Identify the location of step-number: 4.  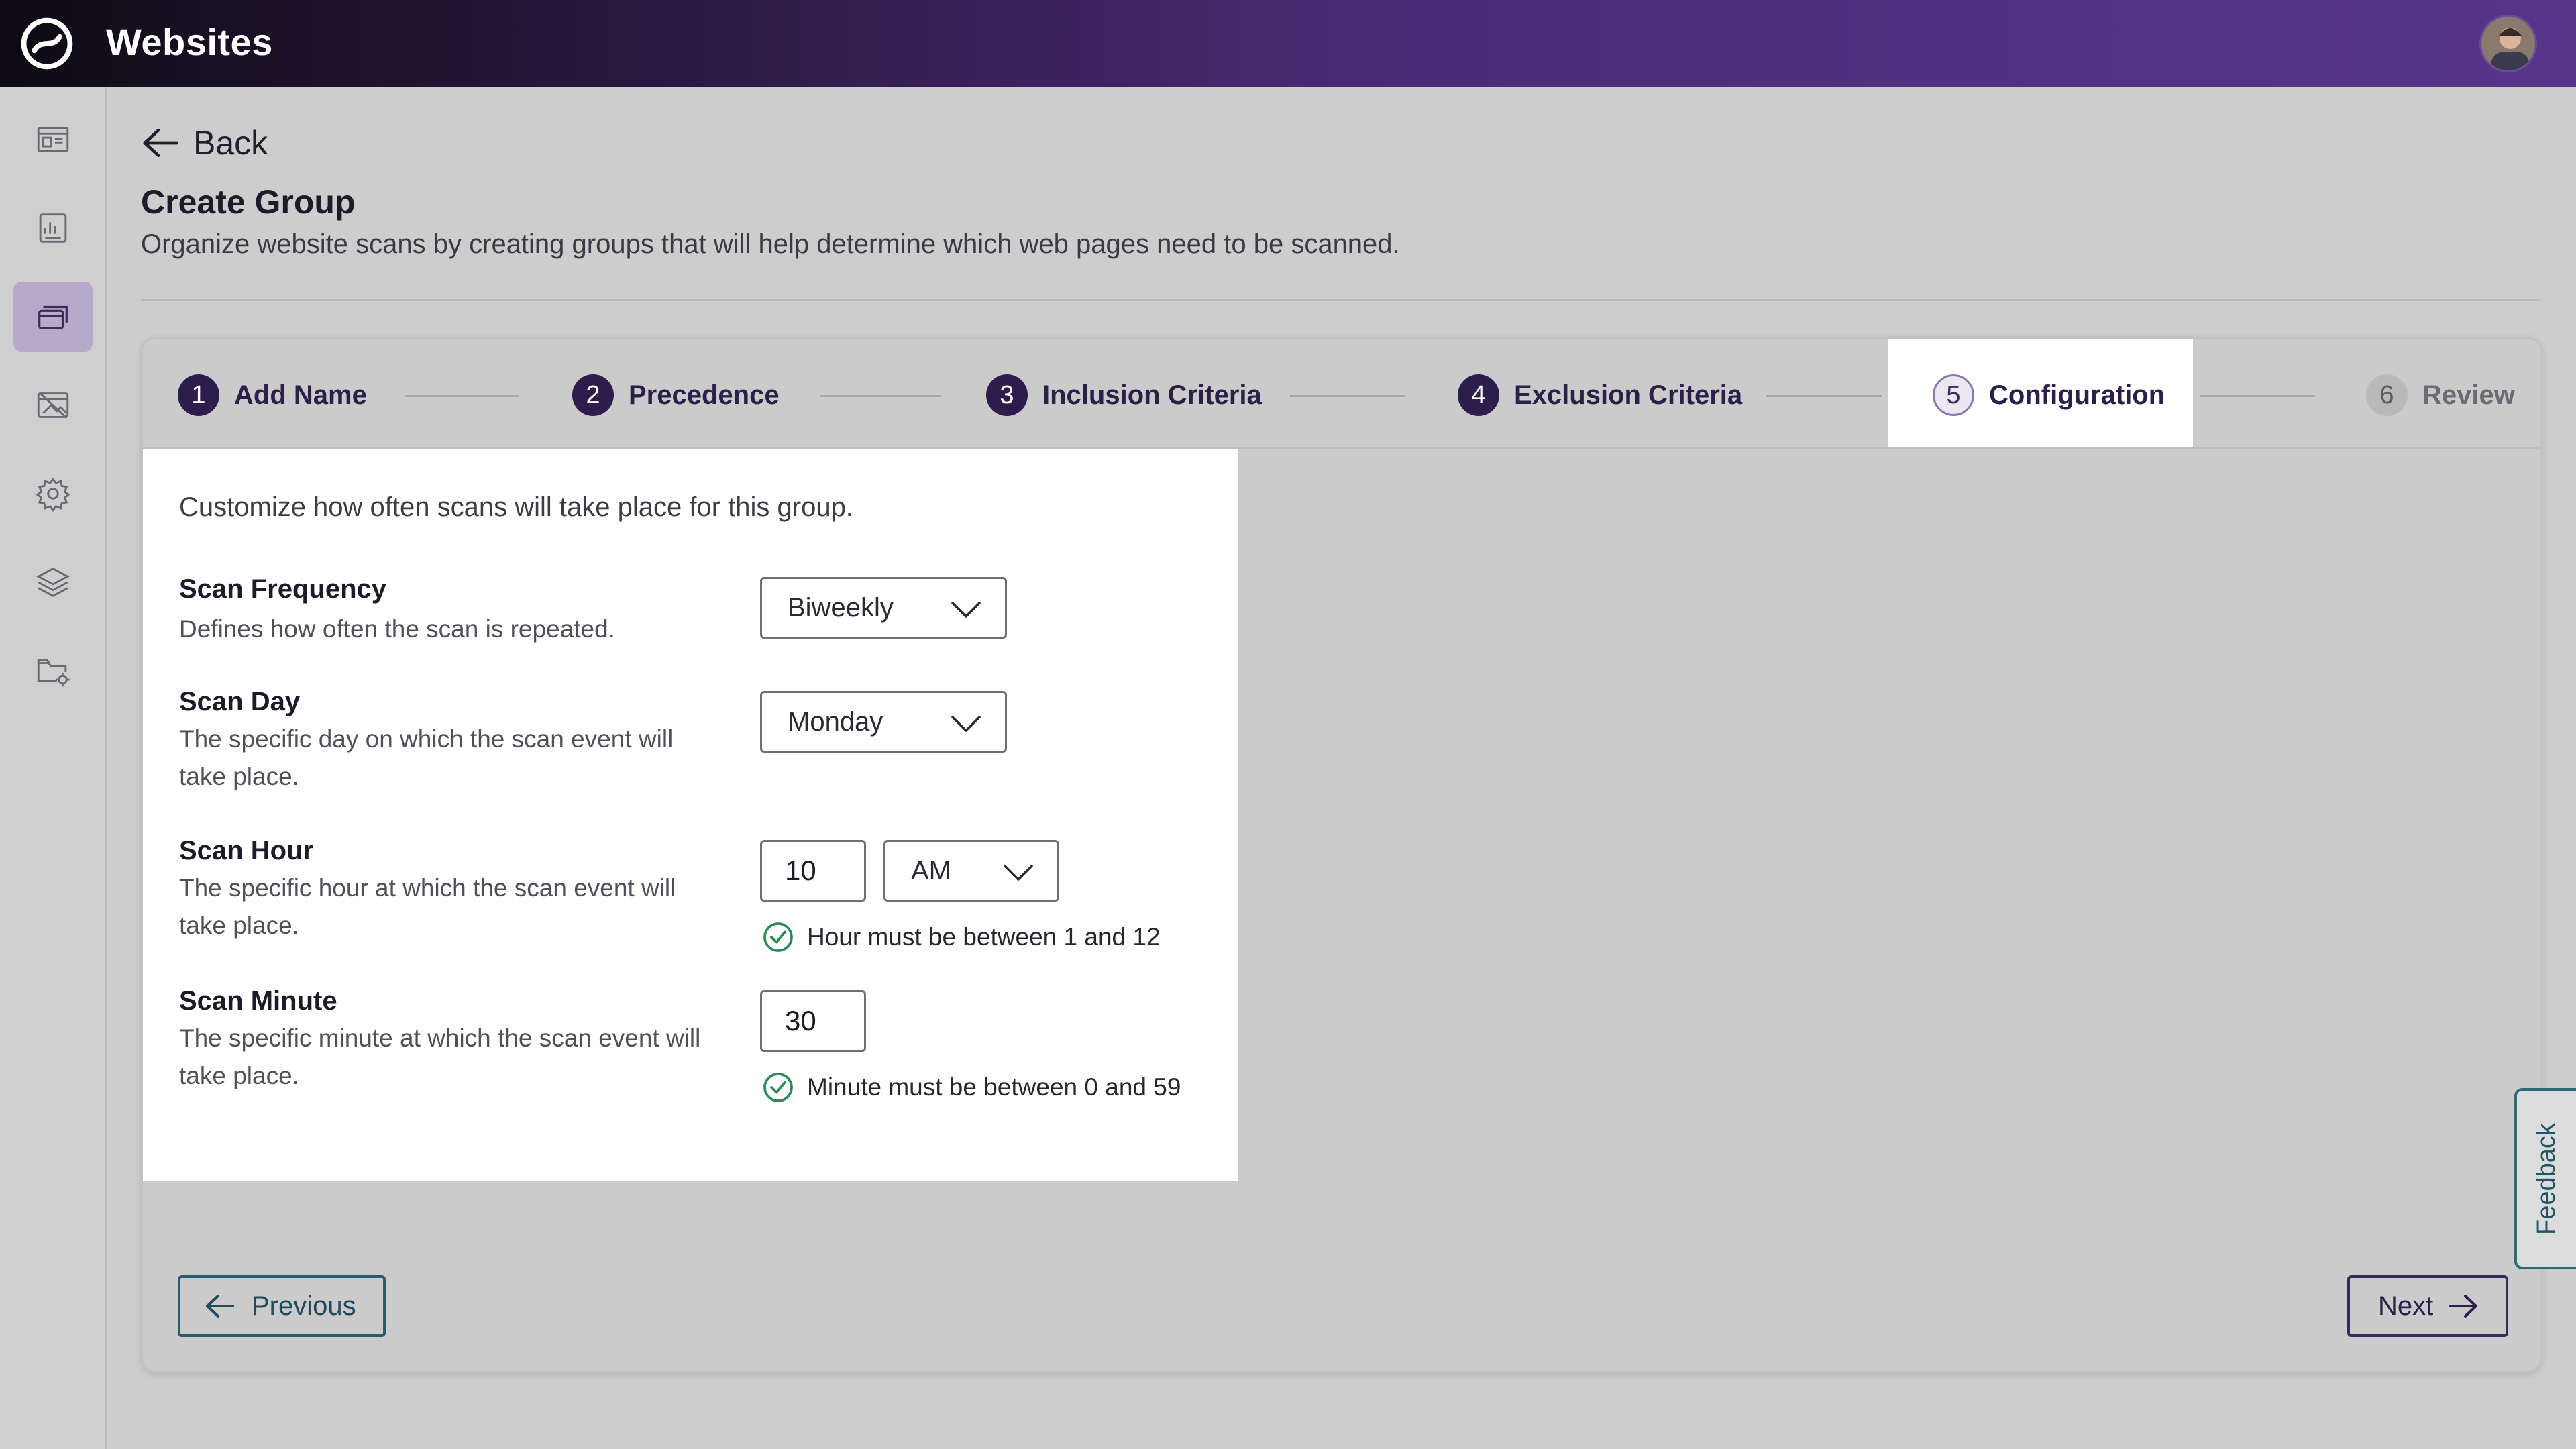
(1478, 395).